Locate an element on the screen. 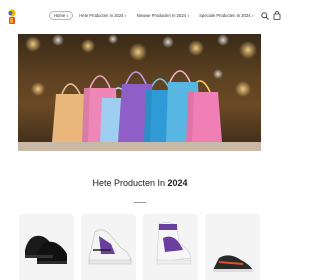 This screenshot has height=280, width=320. section-title-text: Hete Producten In is located at coordinates (130, 183).